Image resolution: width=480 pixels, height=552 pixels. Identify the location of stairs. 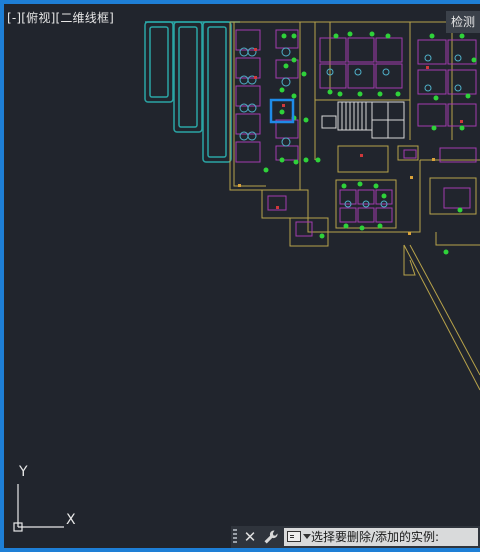
(363, 120).